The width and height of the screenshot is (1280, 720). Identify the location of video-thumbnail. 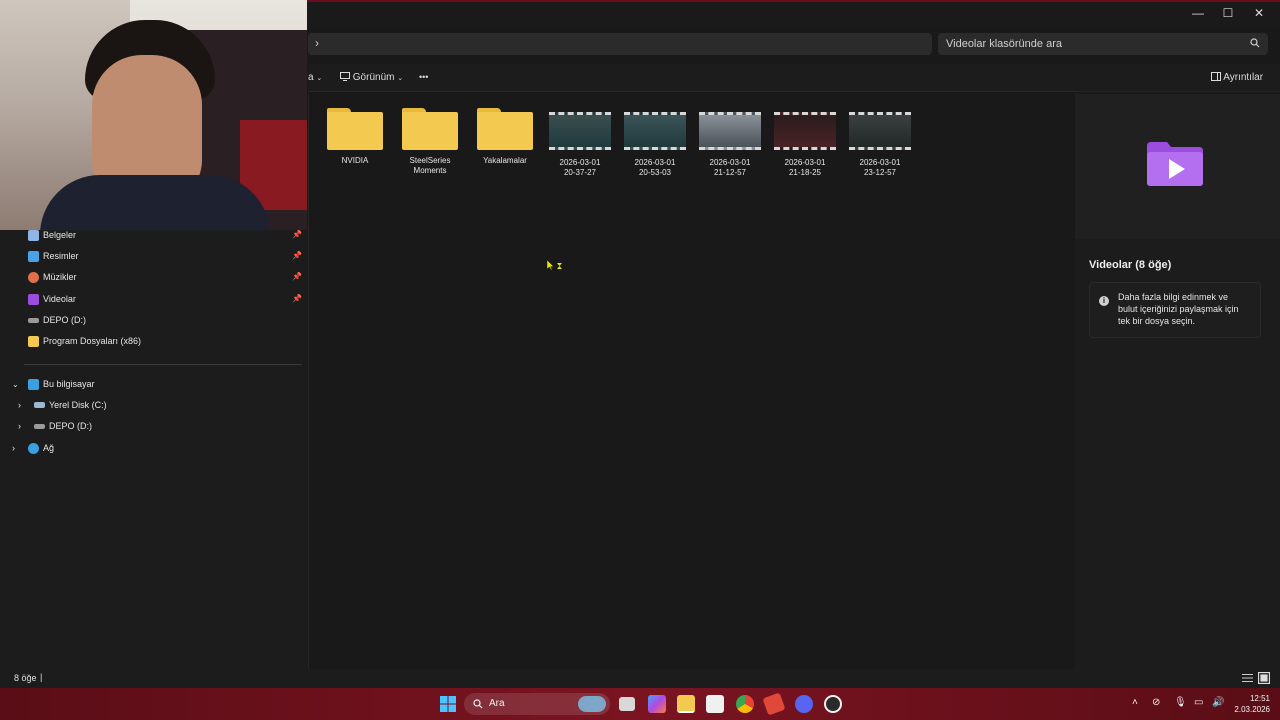
(880, 131).